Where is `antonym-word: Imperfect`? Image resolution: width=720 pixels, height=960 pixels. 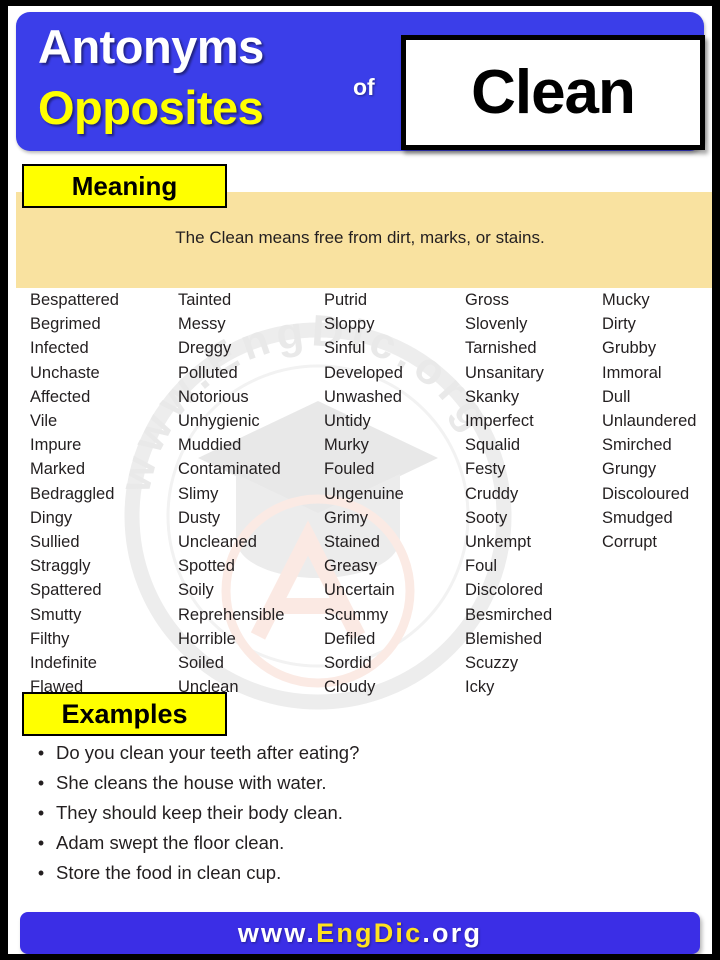
antonym-word: Imperfect is located at coordinates (499, 421).